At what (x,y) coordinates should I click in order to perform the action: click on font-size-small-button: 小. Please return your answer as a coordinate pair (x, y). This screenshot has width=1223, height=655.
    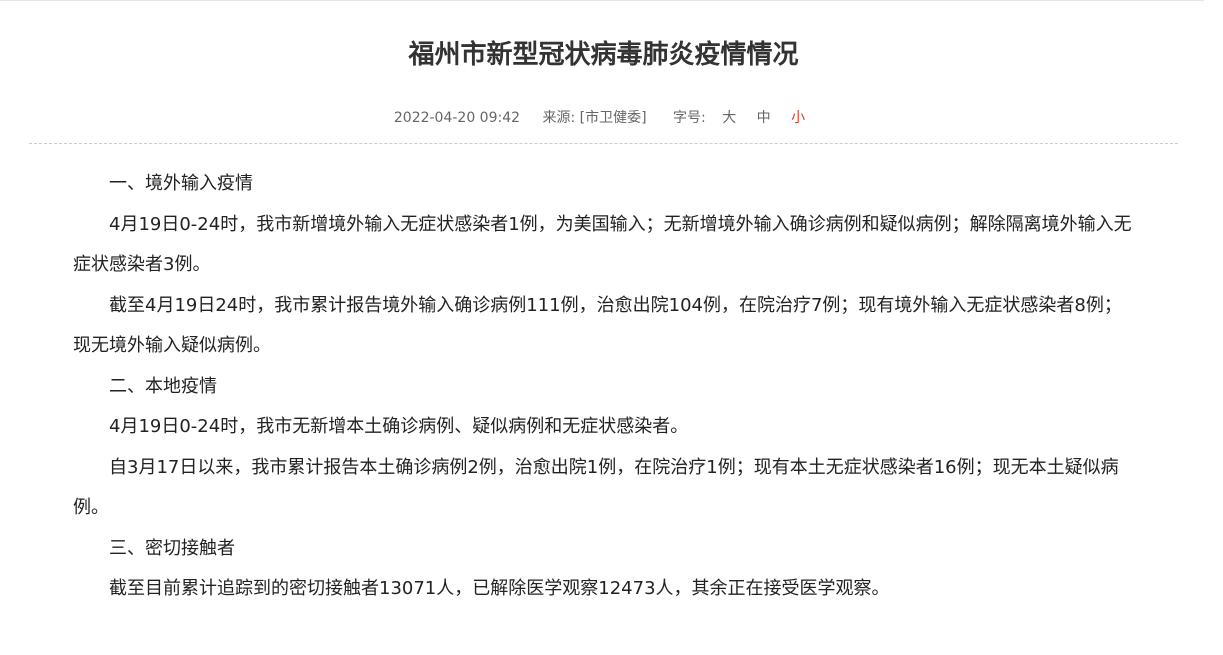
    Looking at the image, I should click on (798, 118).